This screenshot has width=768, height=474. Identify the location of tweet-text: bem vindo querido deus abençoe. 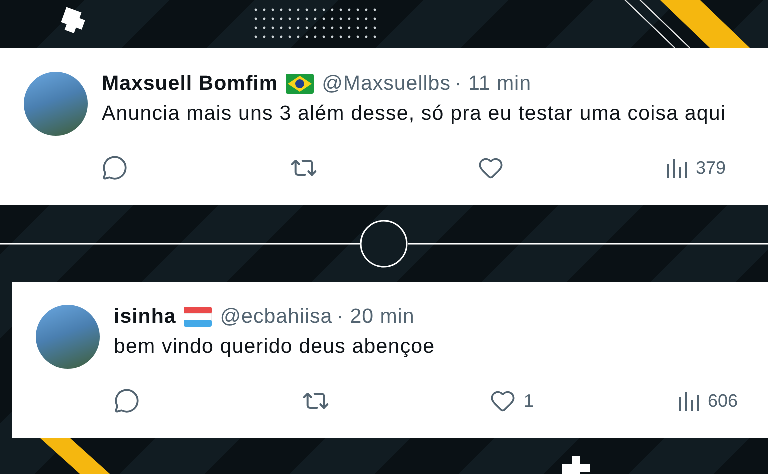
(275, 347).